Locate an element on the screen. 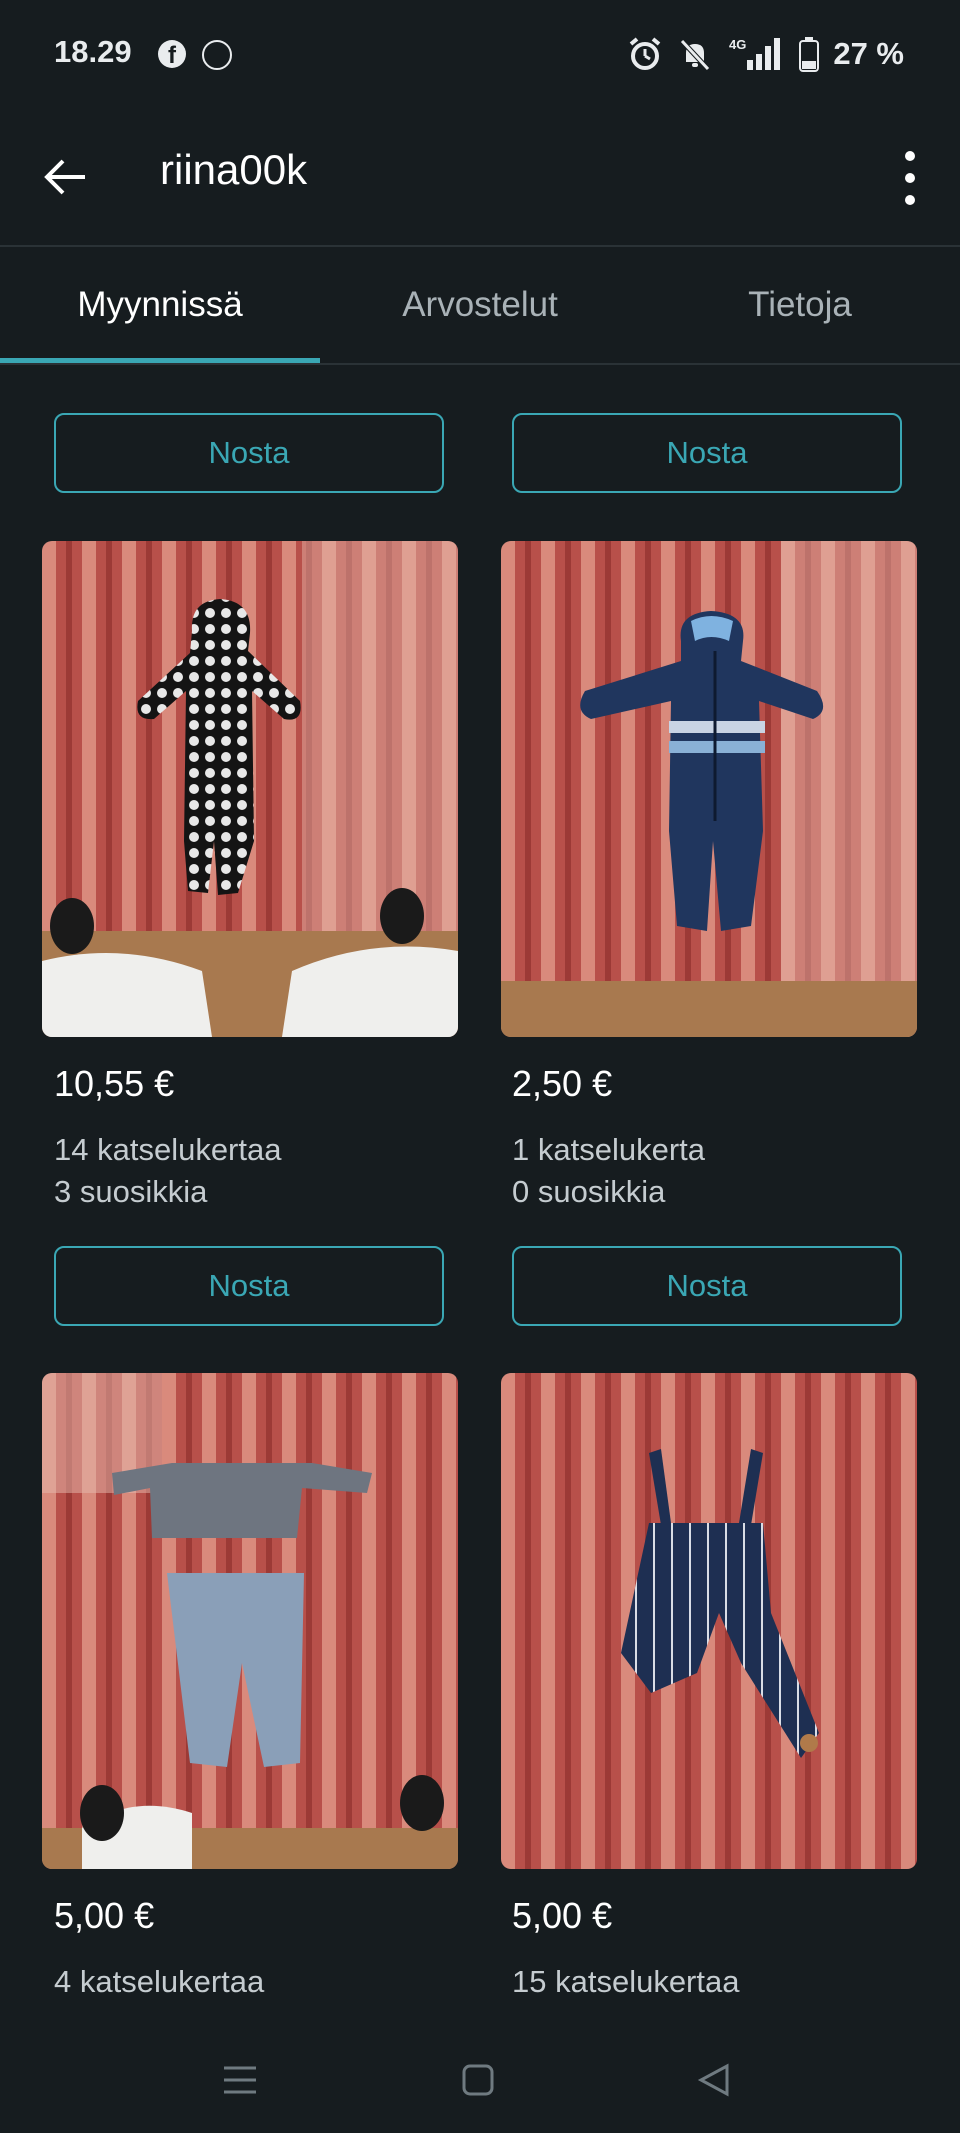 The width and height of the screenshot is (960, 2133). page-title: riina00k is located at coordinates (234, 169).